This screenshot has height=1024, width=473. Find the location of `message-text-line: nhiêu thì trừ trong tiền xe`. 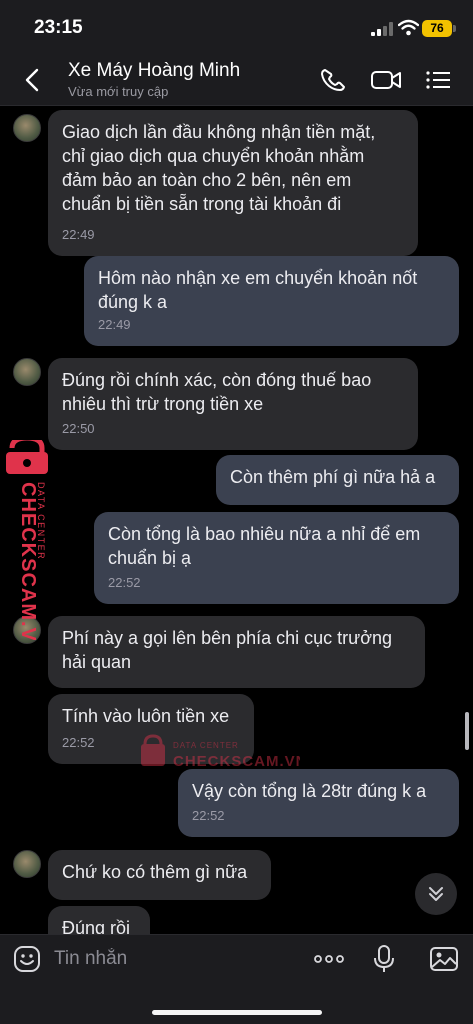

message-text-line: nhiêu thì trừ trong tiền xe is located at coordinates (163, 404).